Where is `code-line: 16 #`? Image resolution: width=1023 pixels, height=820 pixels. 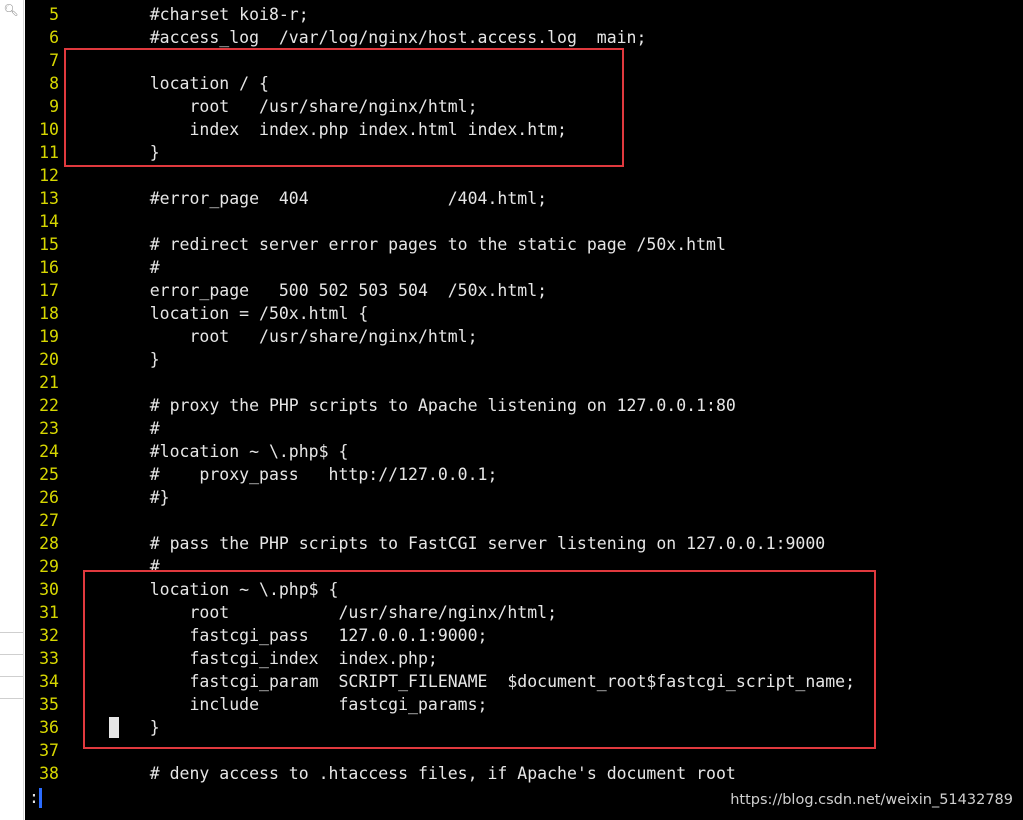
code-line: 16 # is located at coordinates (524, 267).